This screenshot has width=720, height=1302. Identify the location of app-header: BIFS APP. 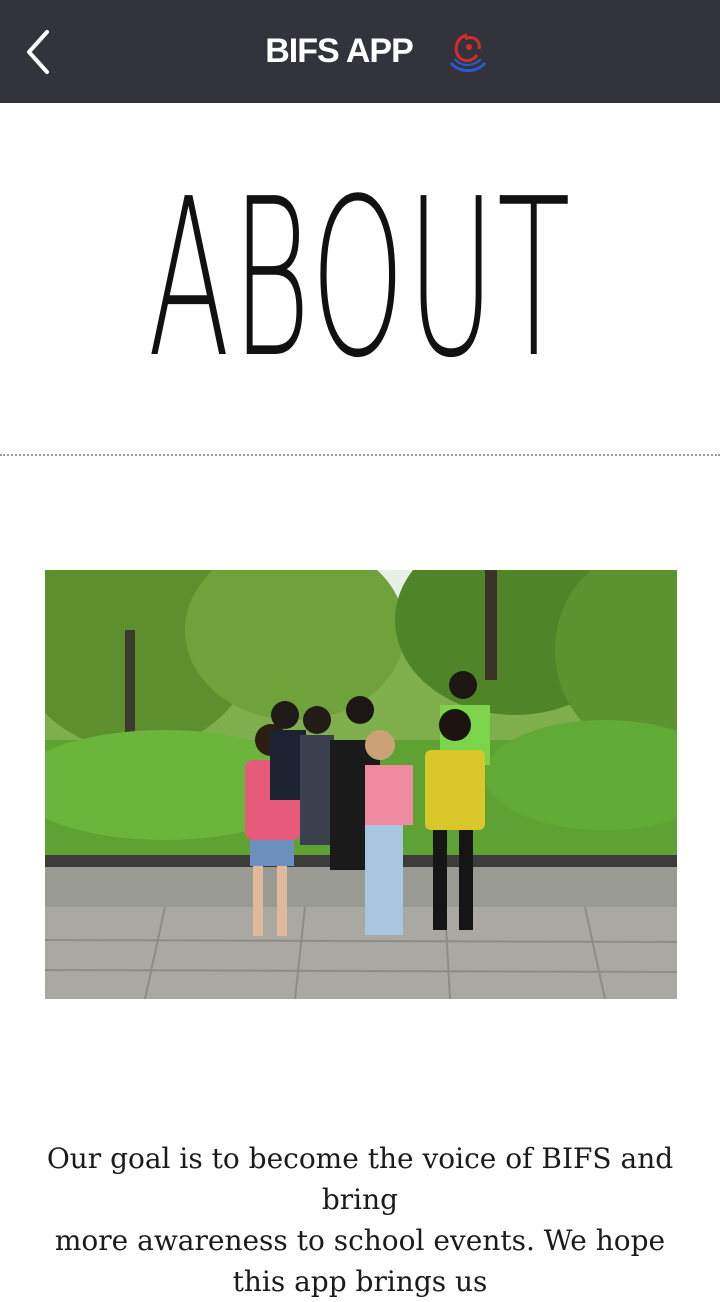
(360, 51).